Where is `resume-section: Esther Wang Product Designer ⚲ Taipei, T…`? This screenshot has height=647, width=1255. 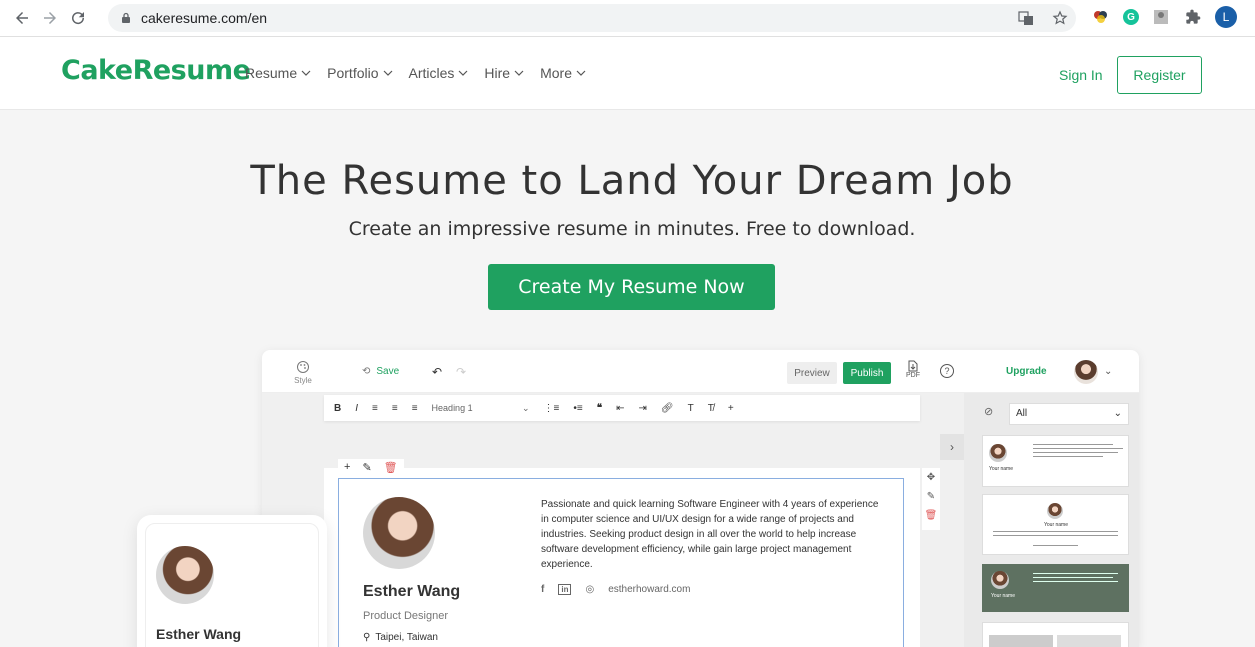
resume-section: Esther Wang Product Designer ⚲ Taipei, T… is located at coordinates (621, 562).